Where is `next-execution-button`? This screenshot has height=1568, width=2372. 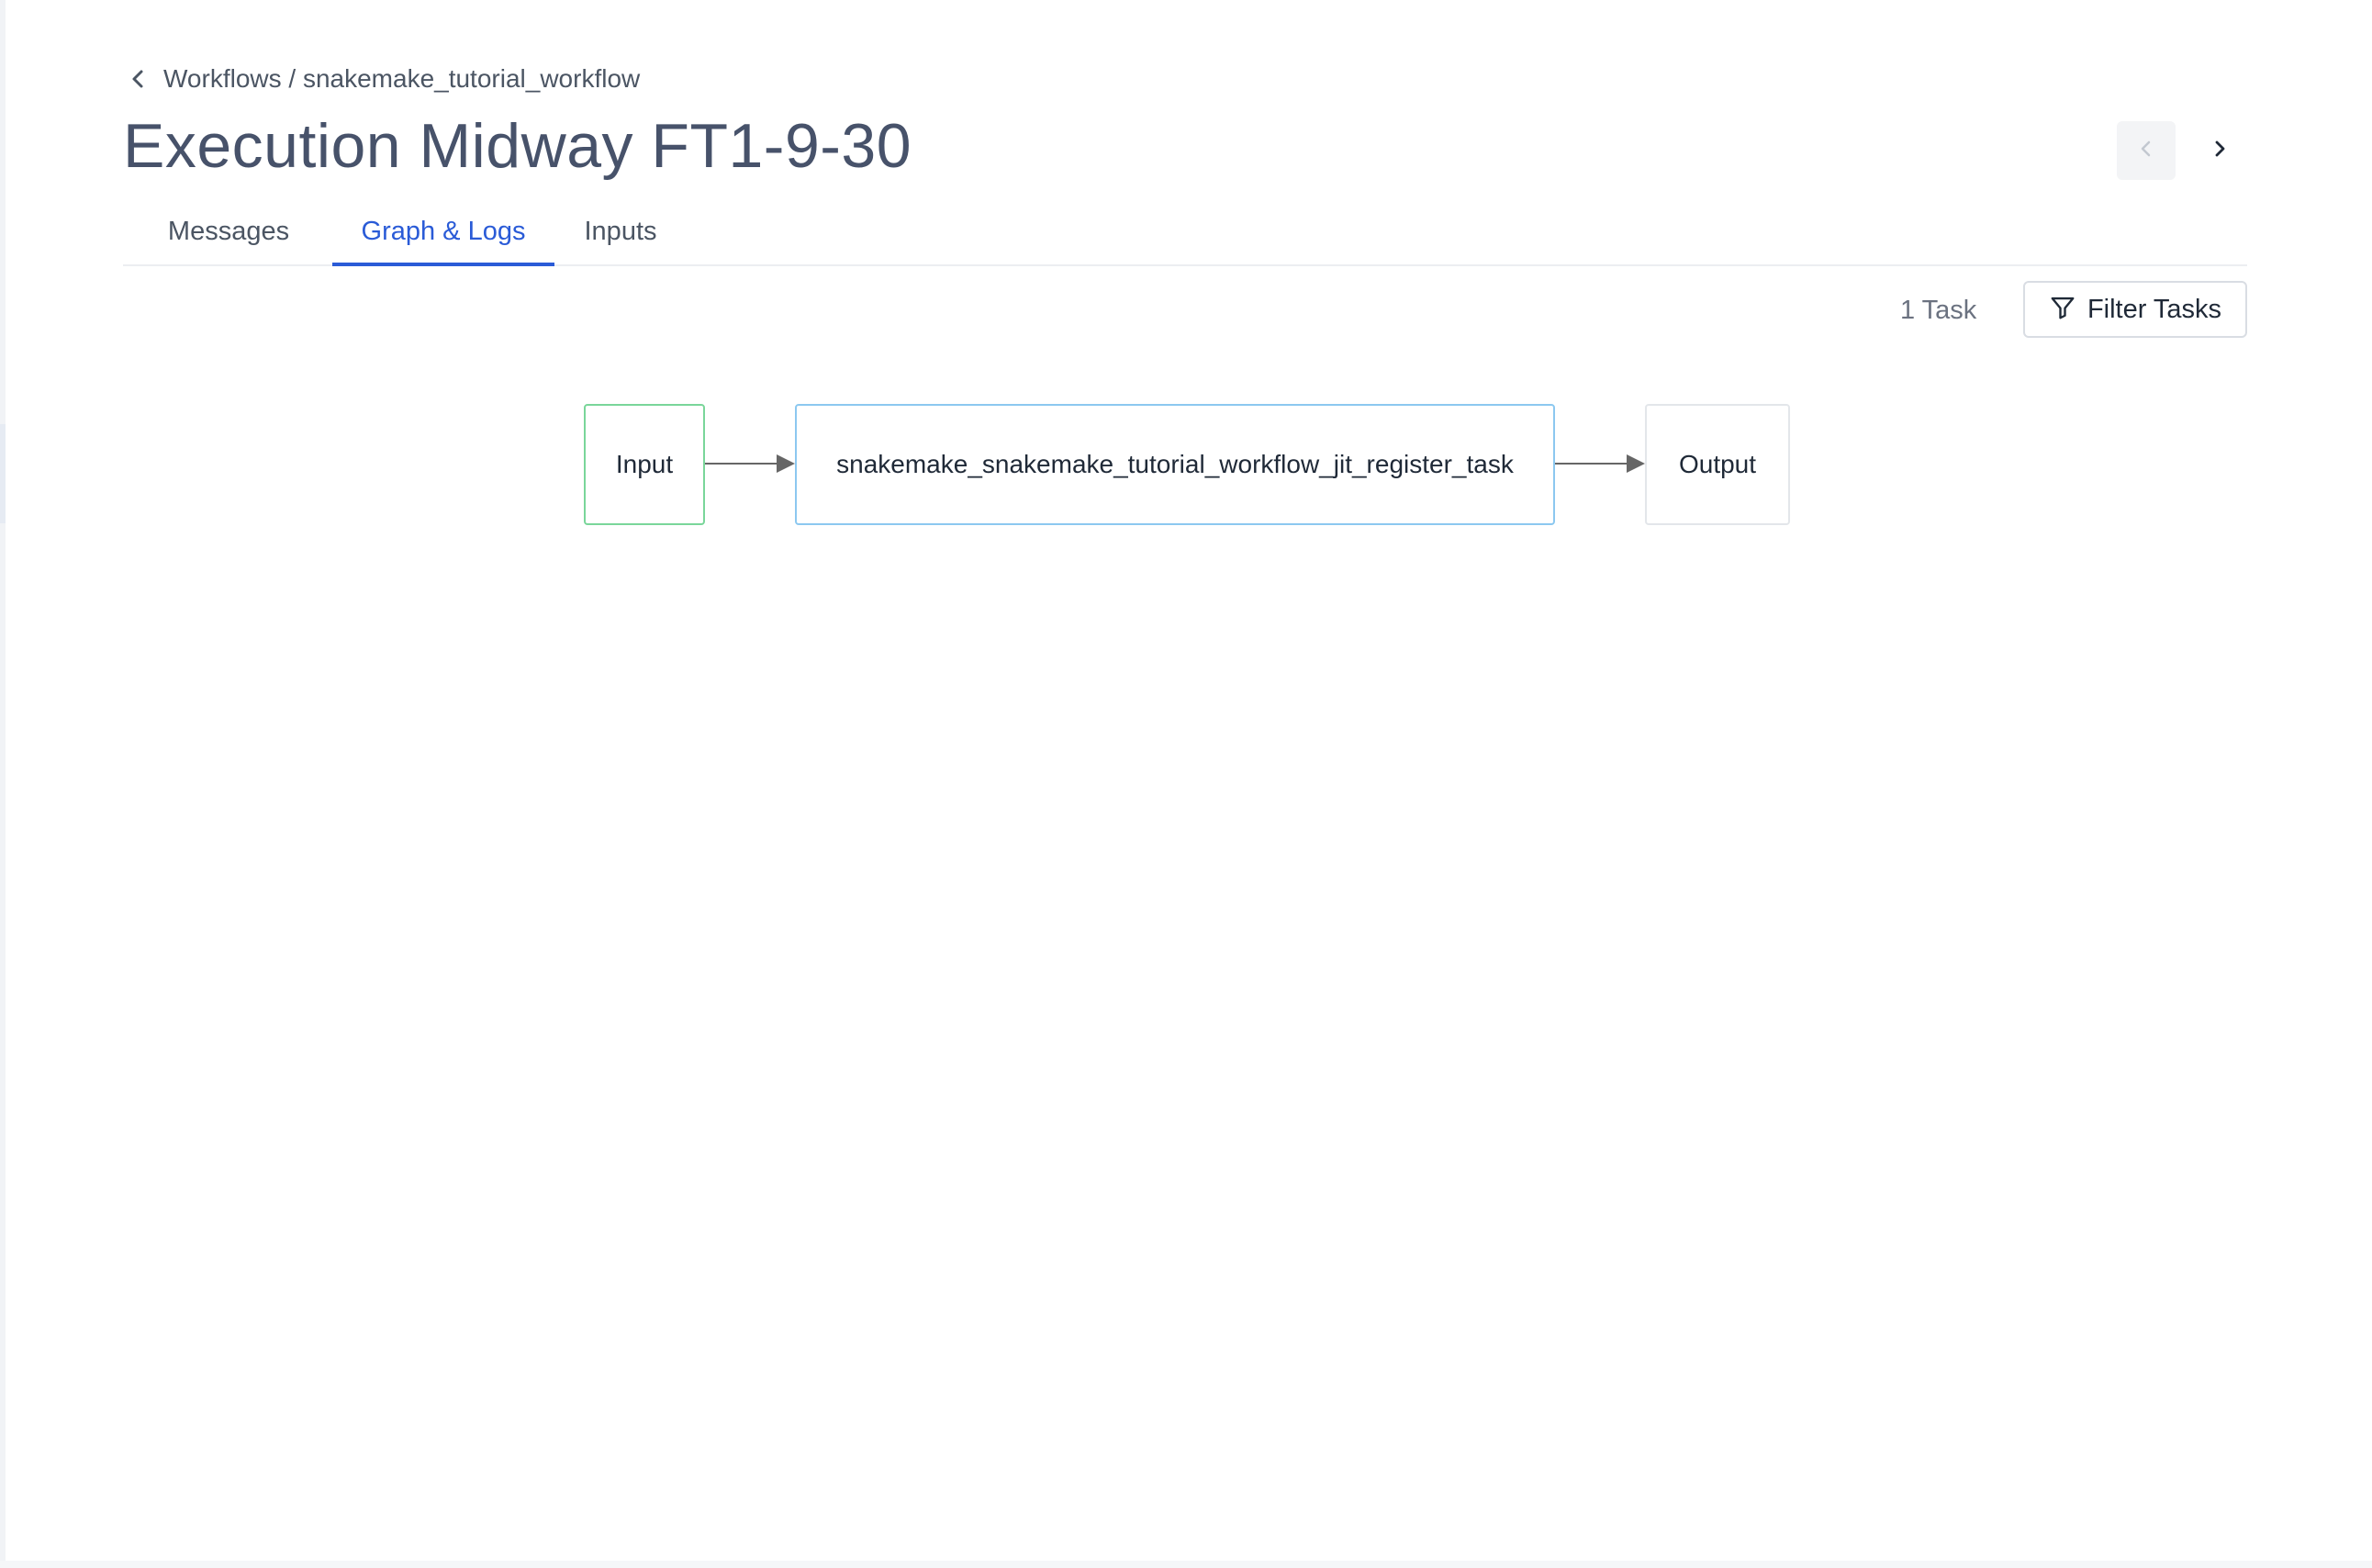
next-execution-button is located at coordinates (2219, 150).